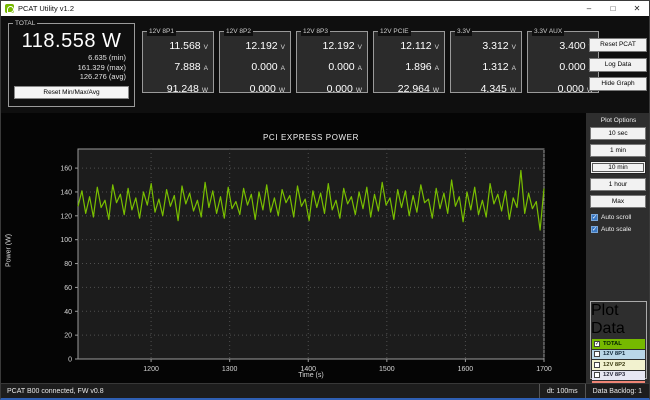  I want to click on rail-current-row: 0.000A, so click(563, 66).